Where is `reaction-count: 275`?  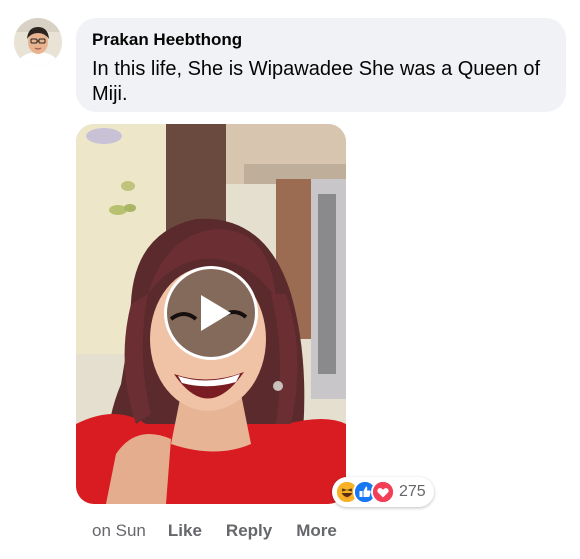
reaction-count: 275 is located at coordinates (412, 491).